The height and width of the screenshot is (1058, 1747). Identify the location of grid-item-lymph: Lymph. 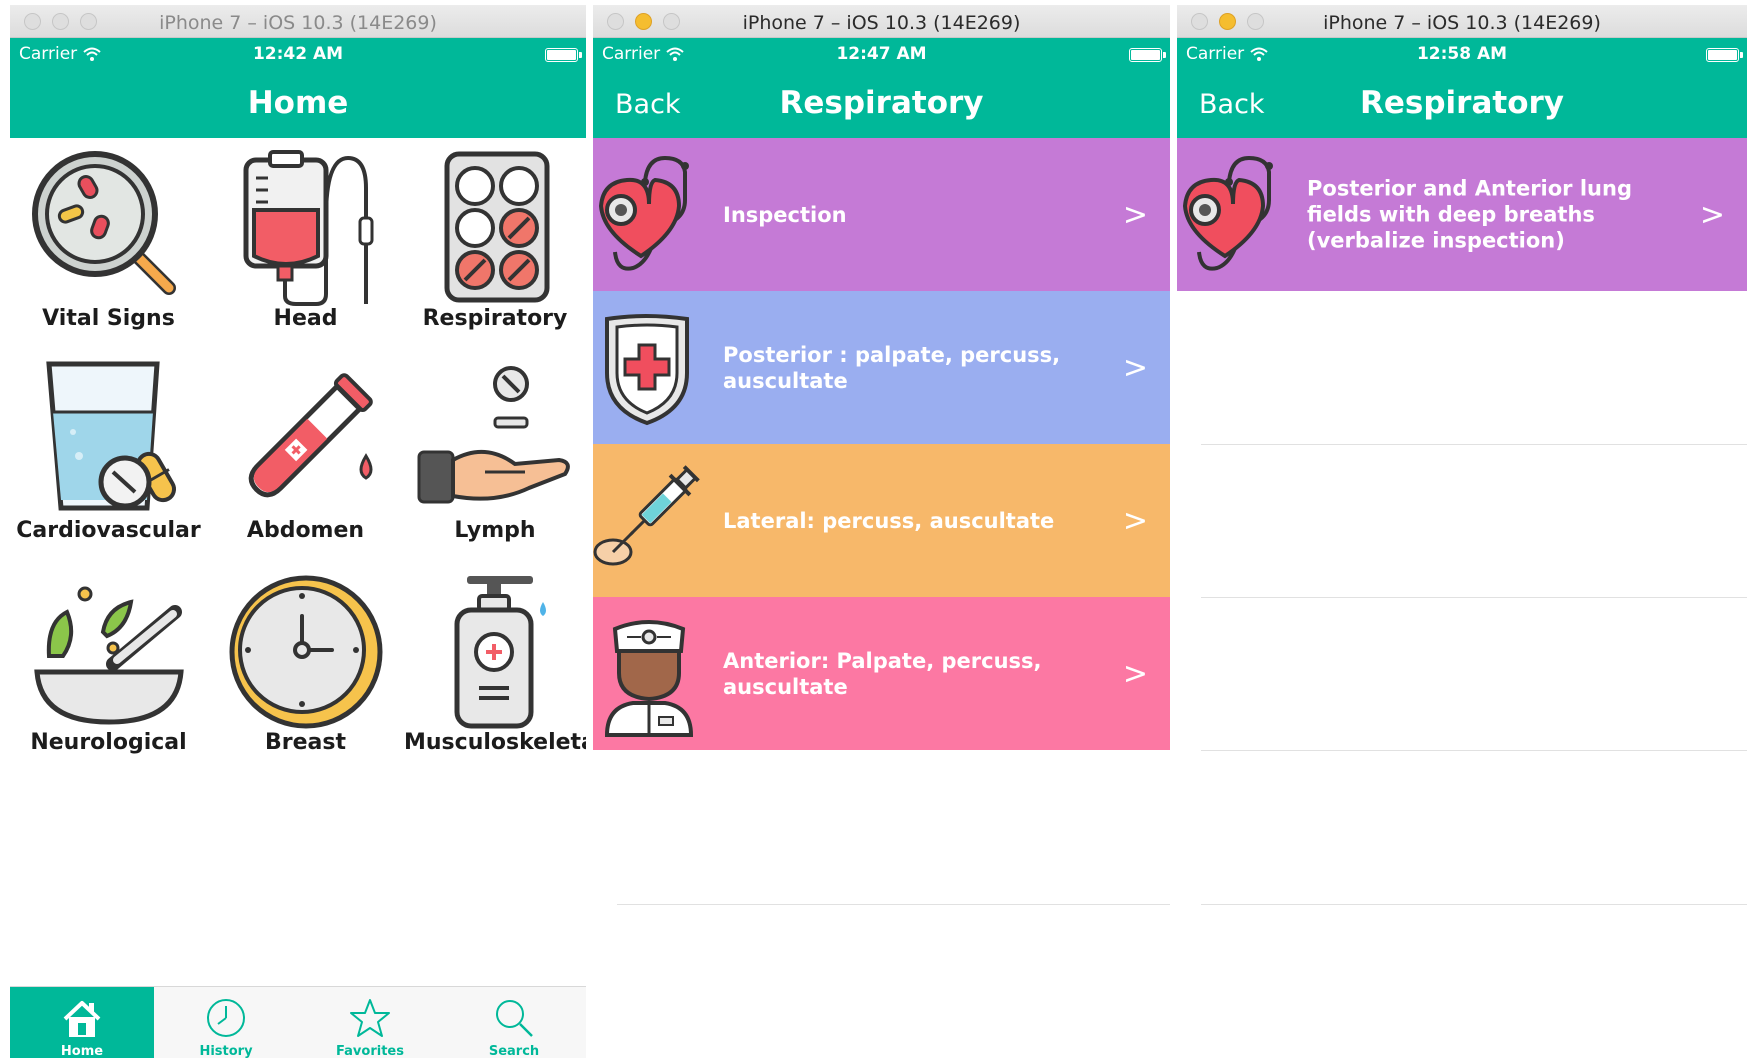
(495, 456).